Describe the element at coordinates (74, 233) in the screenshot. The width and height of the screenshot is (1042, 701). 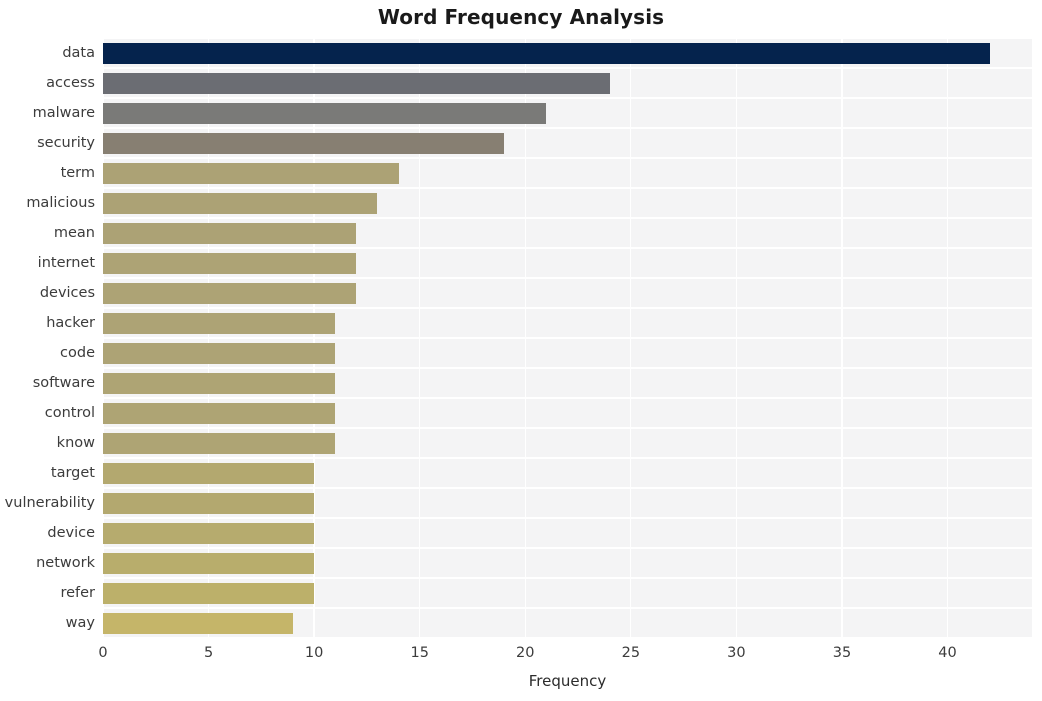
I see `y-tick-label-mean: mean` at that location.